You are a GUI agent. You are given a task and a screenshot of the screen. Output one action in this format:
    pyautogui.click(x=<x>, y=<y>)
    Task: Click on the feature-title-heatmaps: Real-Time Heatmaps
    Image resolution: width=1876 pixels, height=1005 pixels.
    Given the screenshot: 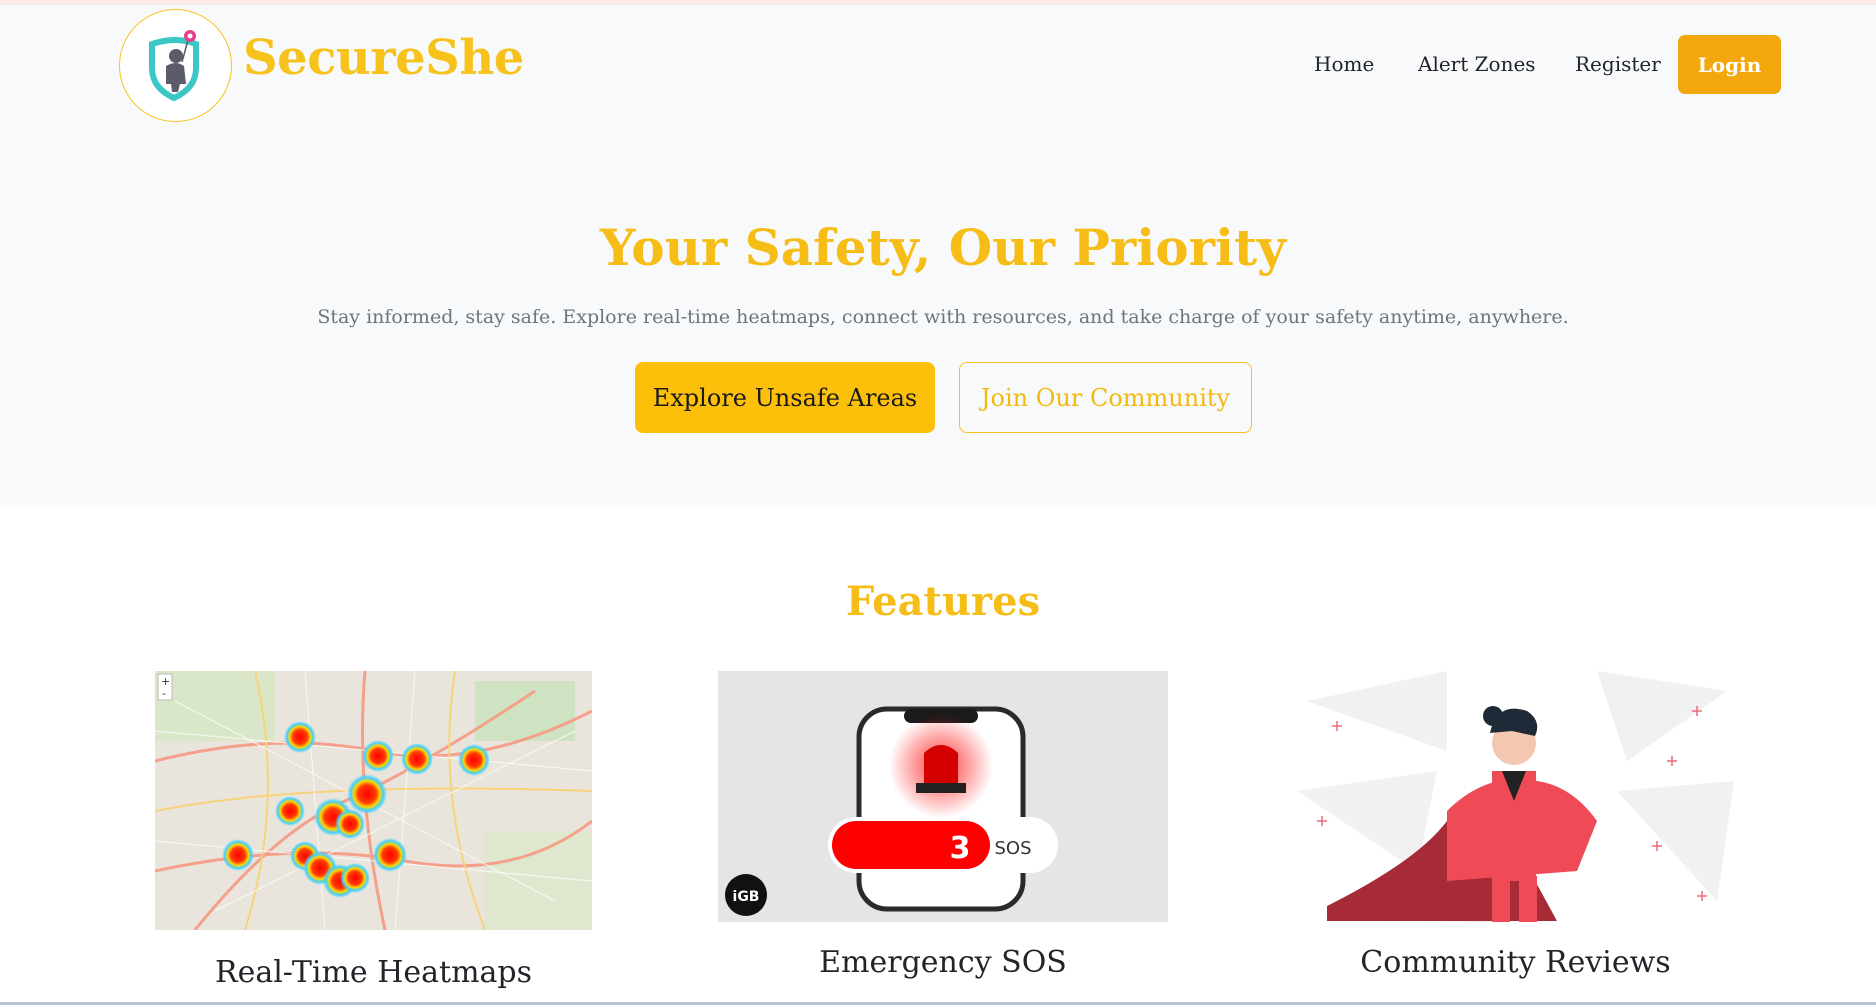 What is the action you would take?
    pyautogui.click(x=373, y=972)
    